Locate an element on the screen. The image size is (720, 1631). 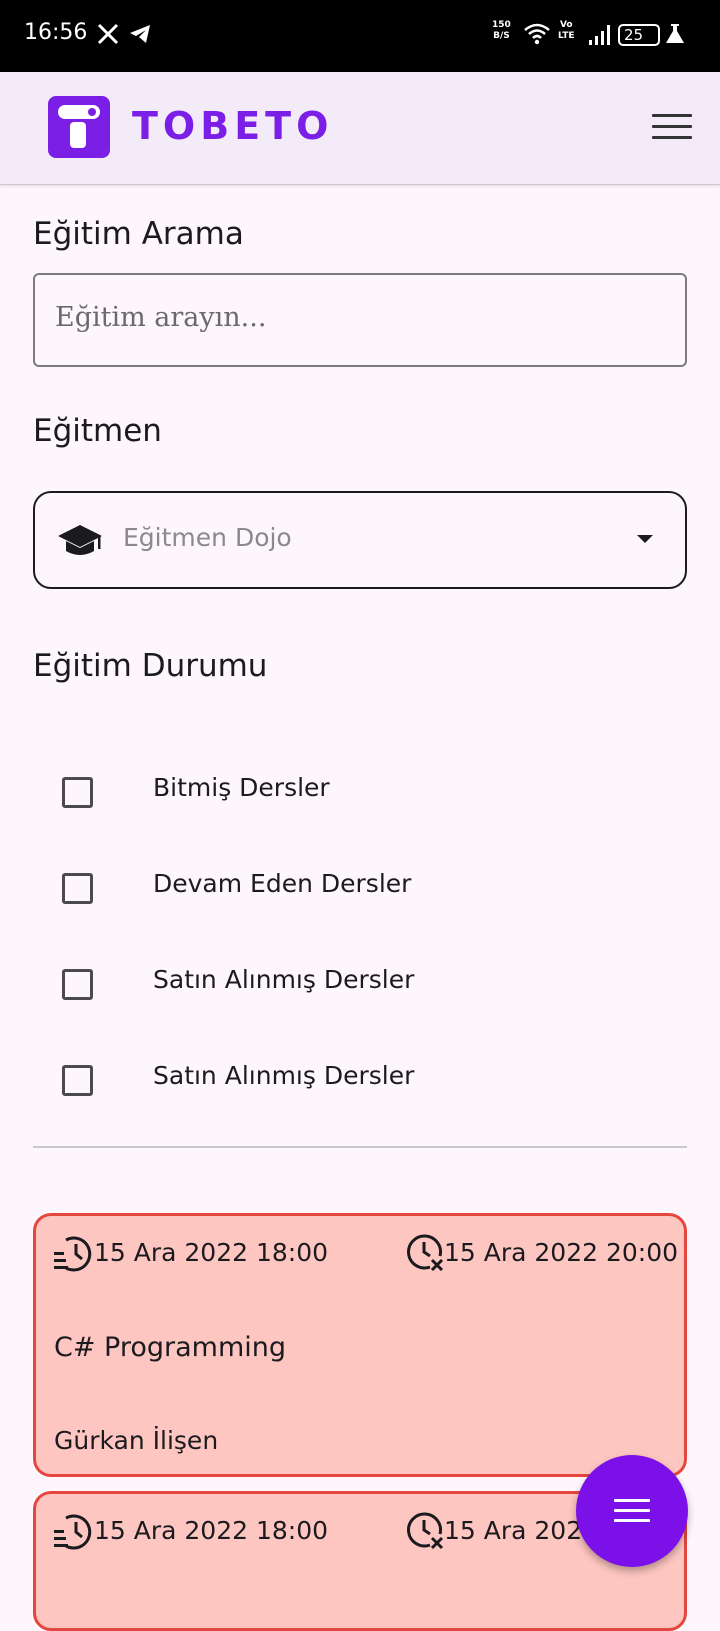
checkbox-row-in-progress: Devam Eden Dersler is located at coordinates (362, 891).